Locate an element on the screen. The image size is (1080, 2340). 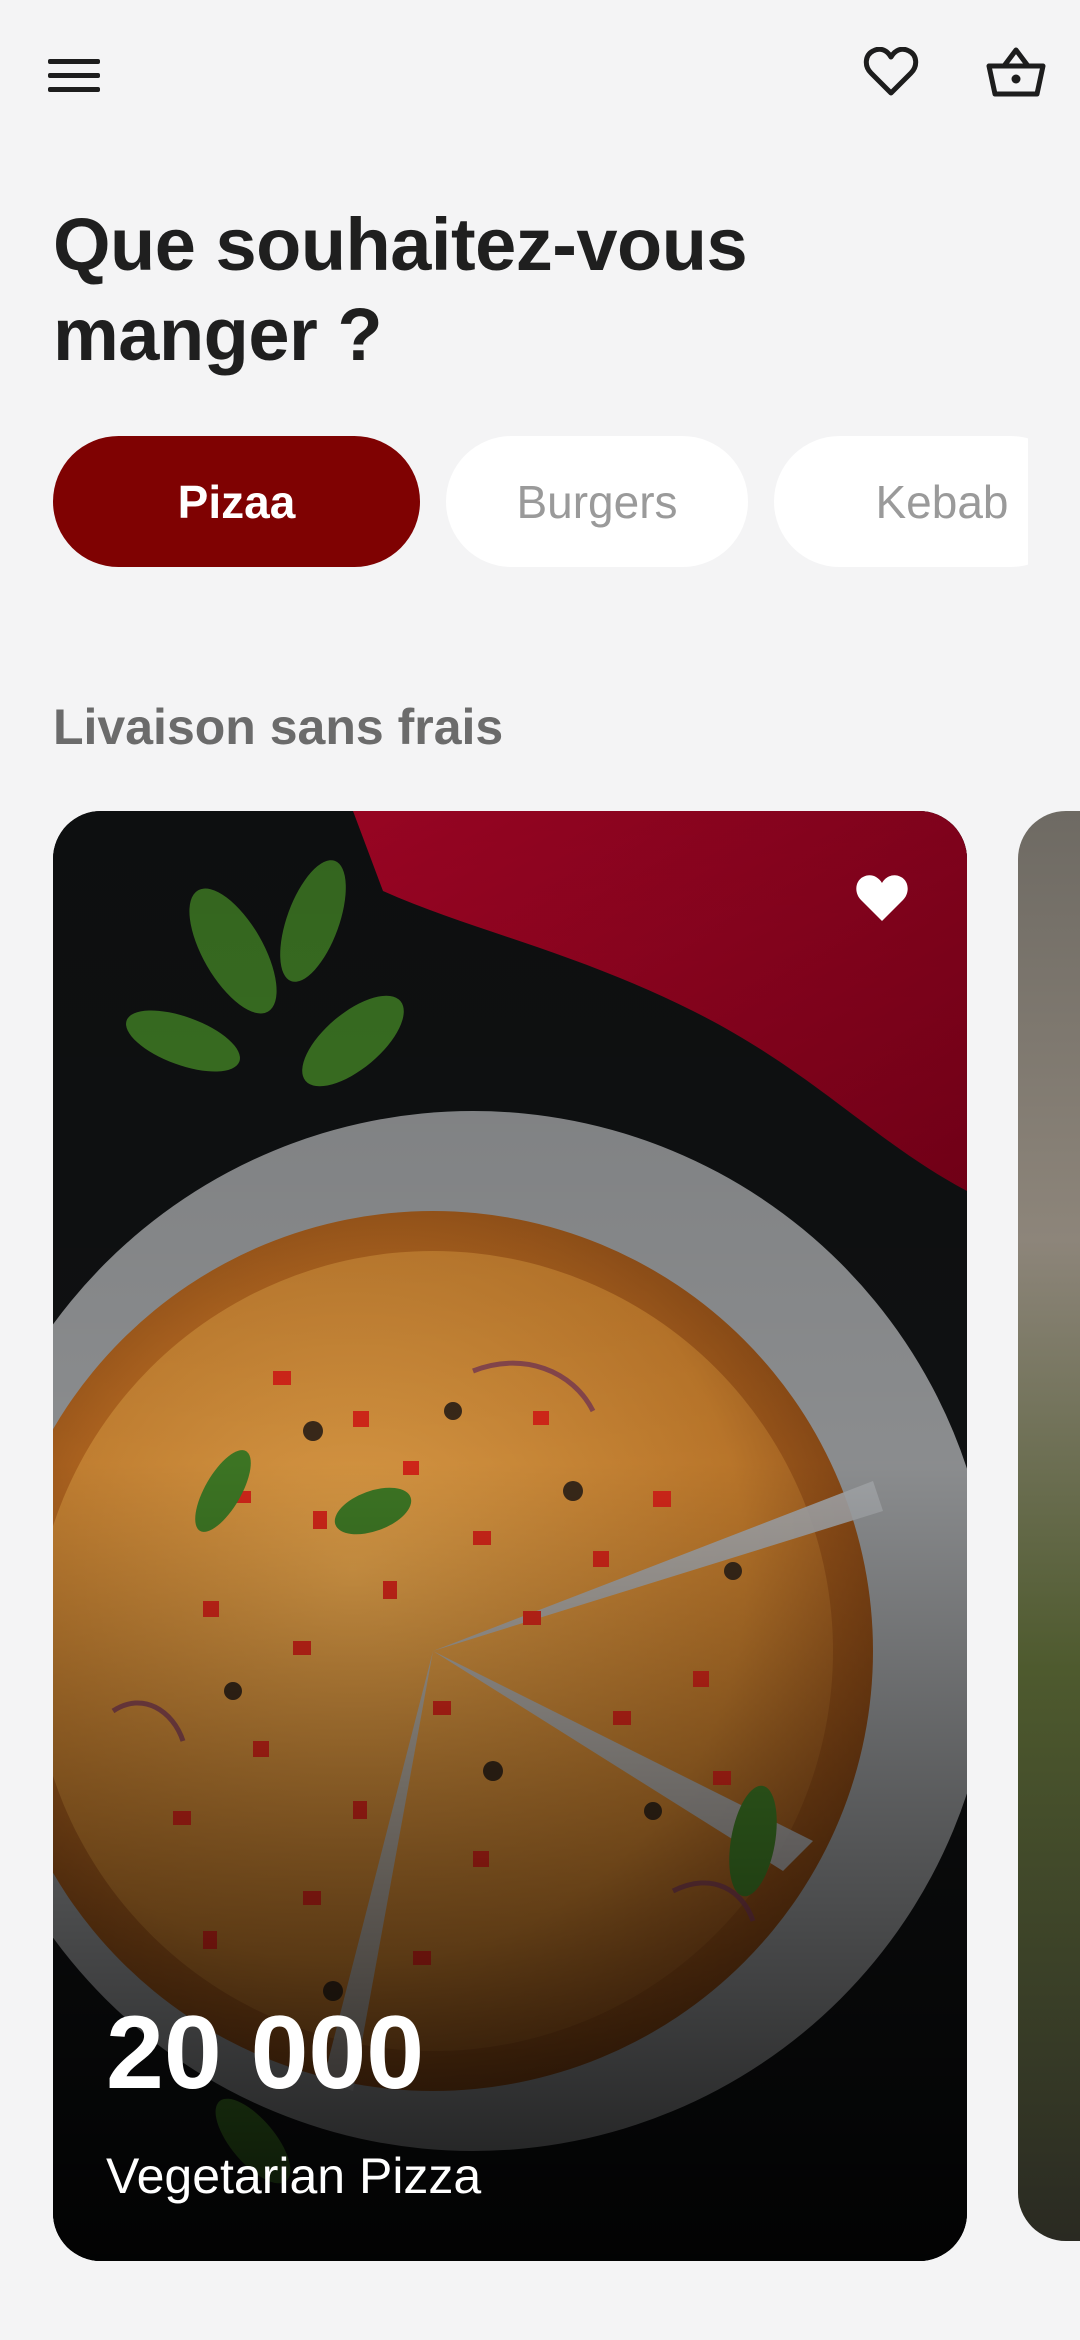
card-favorite-button is located at coordinates (882, 898).